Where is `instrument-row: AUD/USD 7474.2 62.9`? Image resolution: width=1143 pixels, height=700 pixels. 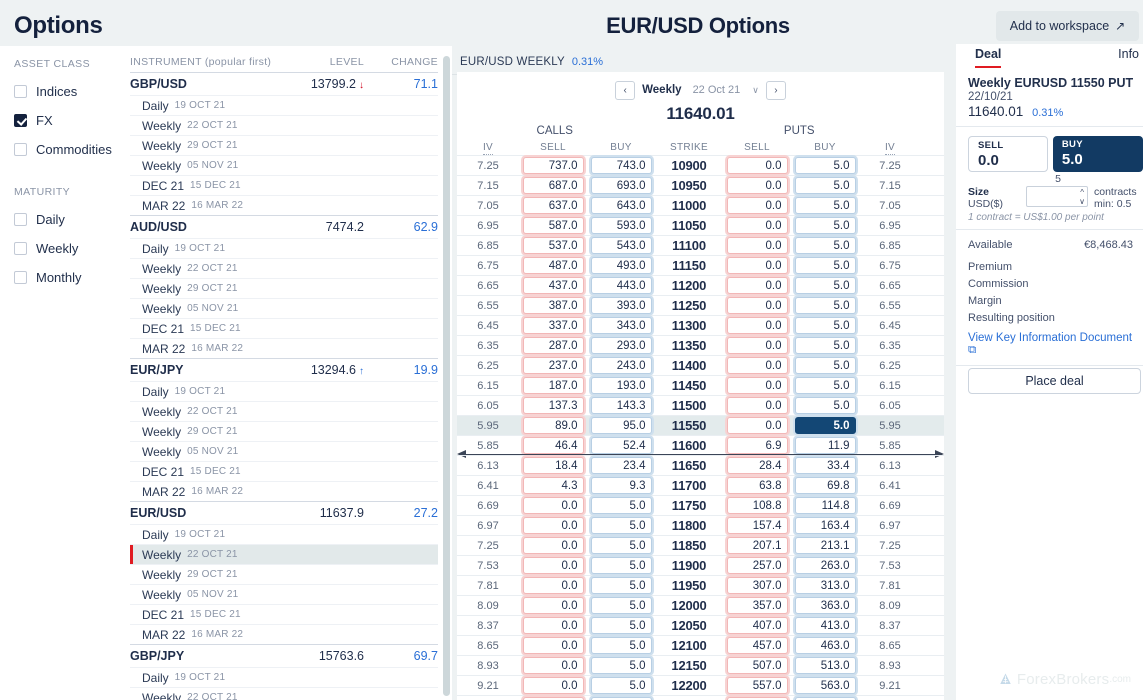
instrument-row: AUD/USD 7474.2 62.9 is located at coordinates (284, 226).